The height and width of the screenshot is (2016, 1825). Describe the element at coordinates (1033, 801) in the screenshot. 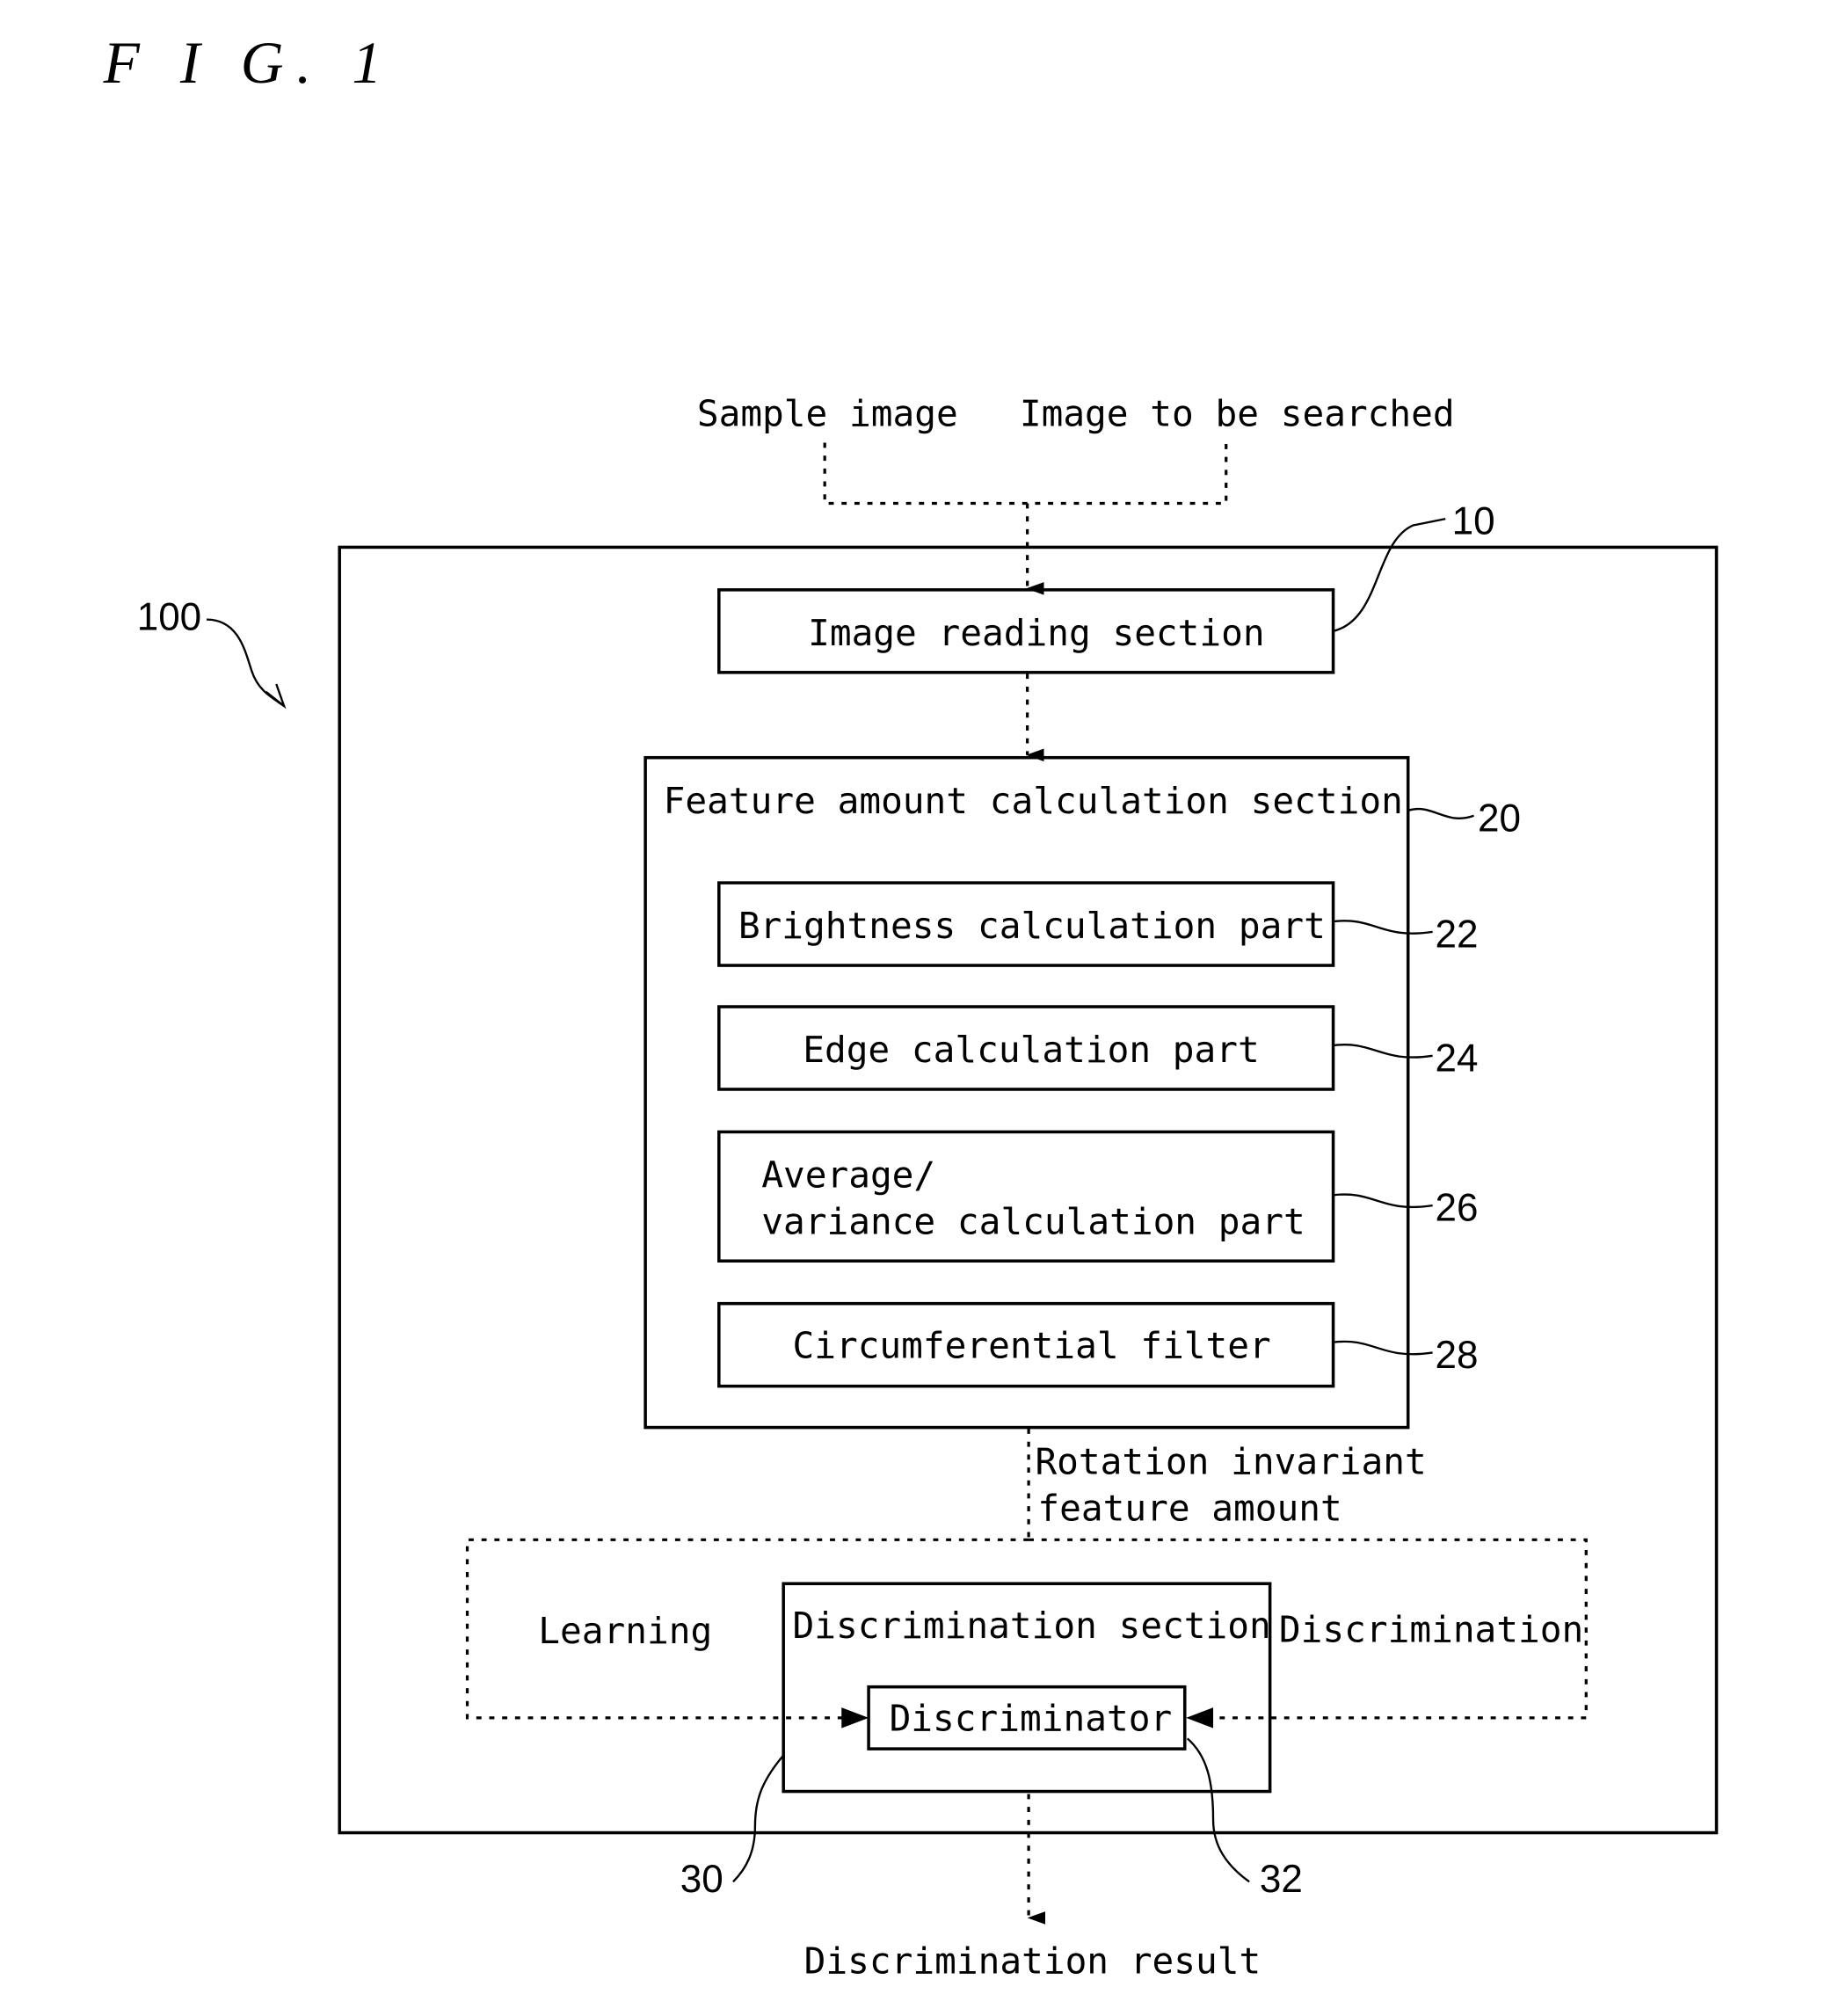

I see `feature-calc-label: Feature amount calculation section` at that location.